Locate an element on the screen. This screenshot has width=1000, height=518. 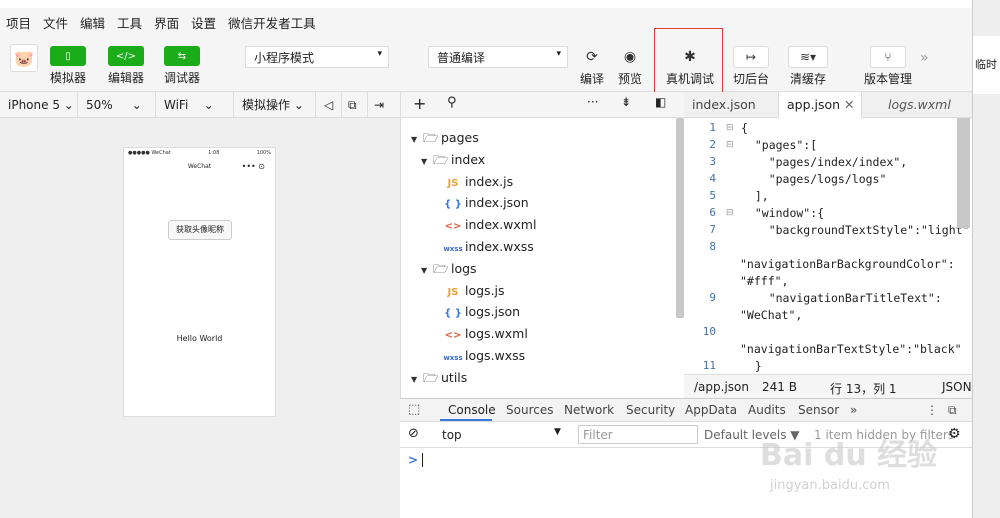
tab-console: Console is located at coordinates (472, 410).